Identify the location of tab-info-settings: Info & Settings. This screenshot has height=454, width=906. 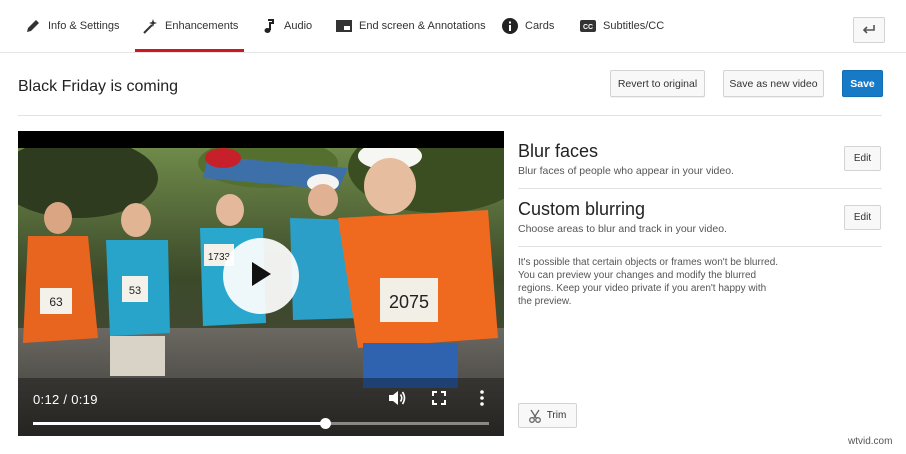
(72, 25).